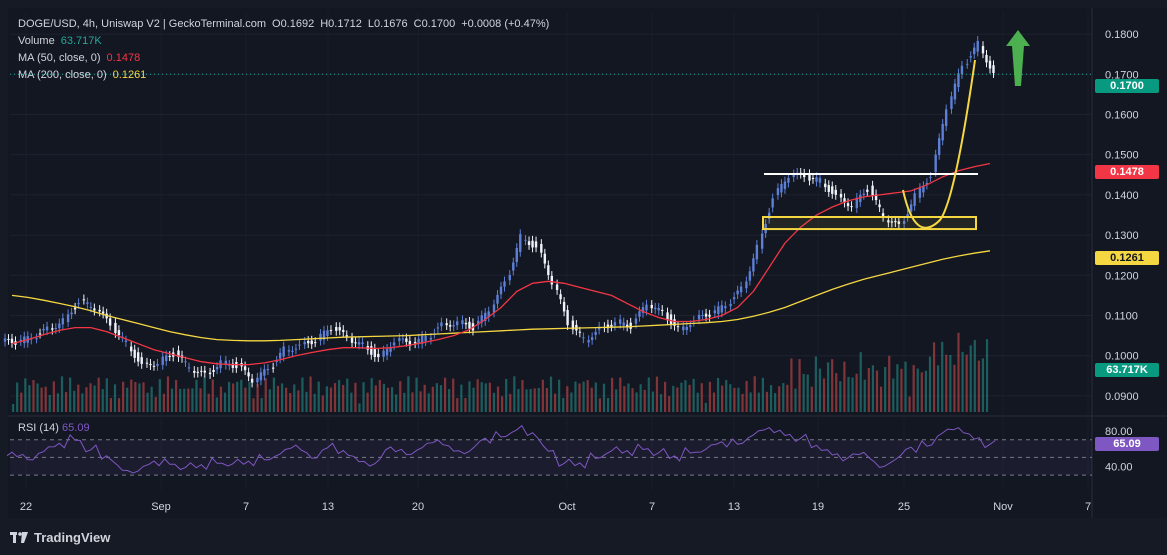 The image size is (1167, 555). Describe the element at coordinates (1127, 370) in the screenshot. I see `volume-badge: 63.717K` at that location.